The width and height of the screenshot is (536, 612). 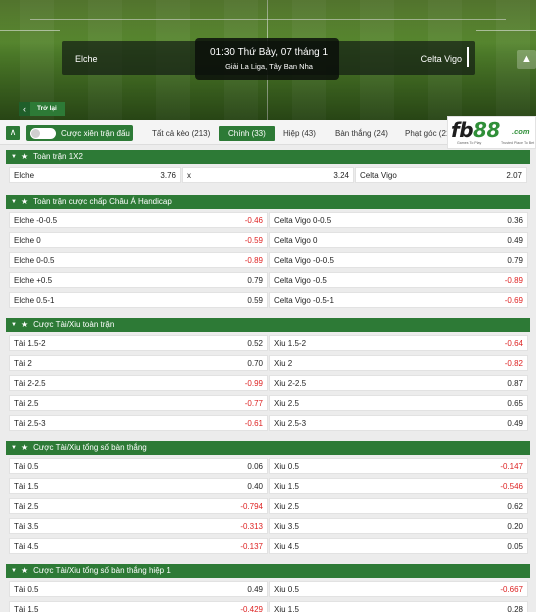 I want to click on odds-cell: Tài 2.5-3 -0.61, so click(x=138, y=423).